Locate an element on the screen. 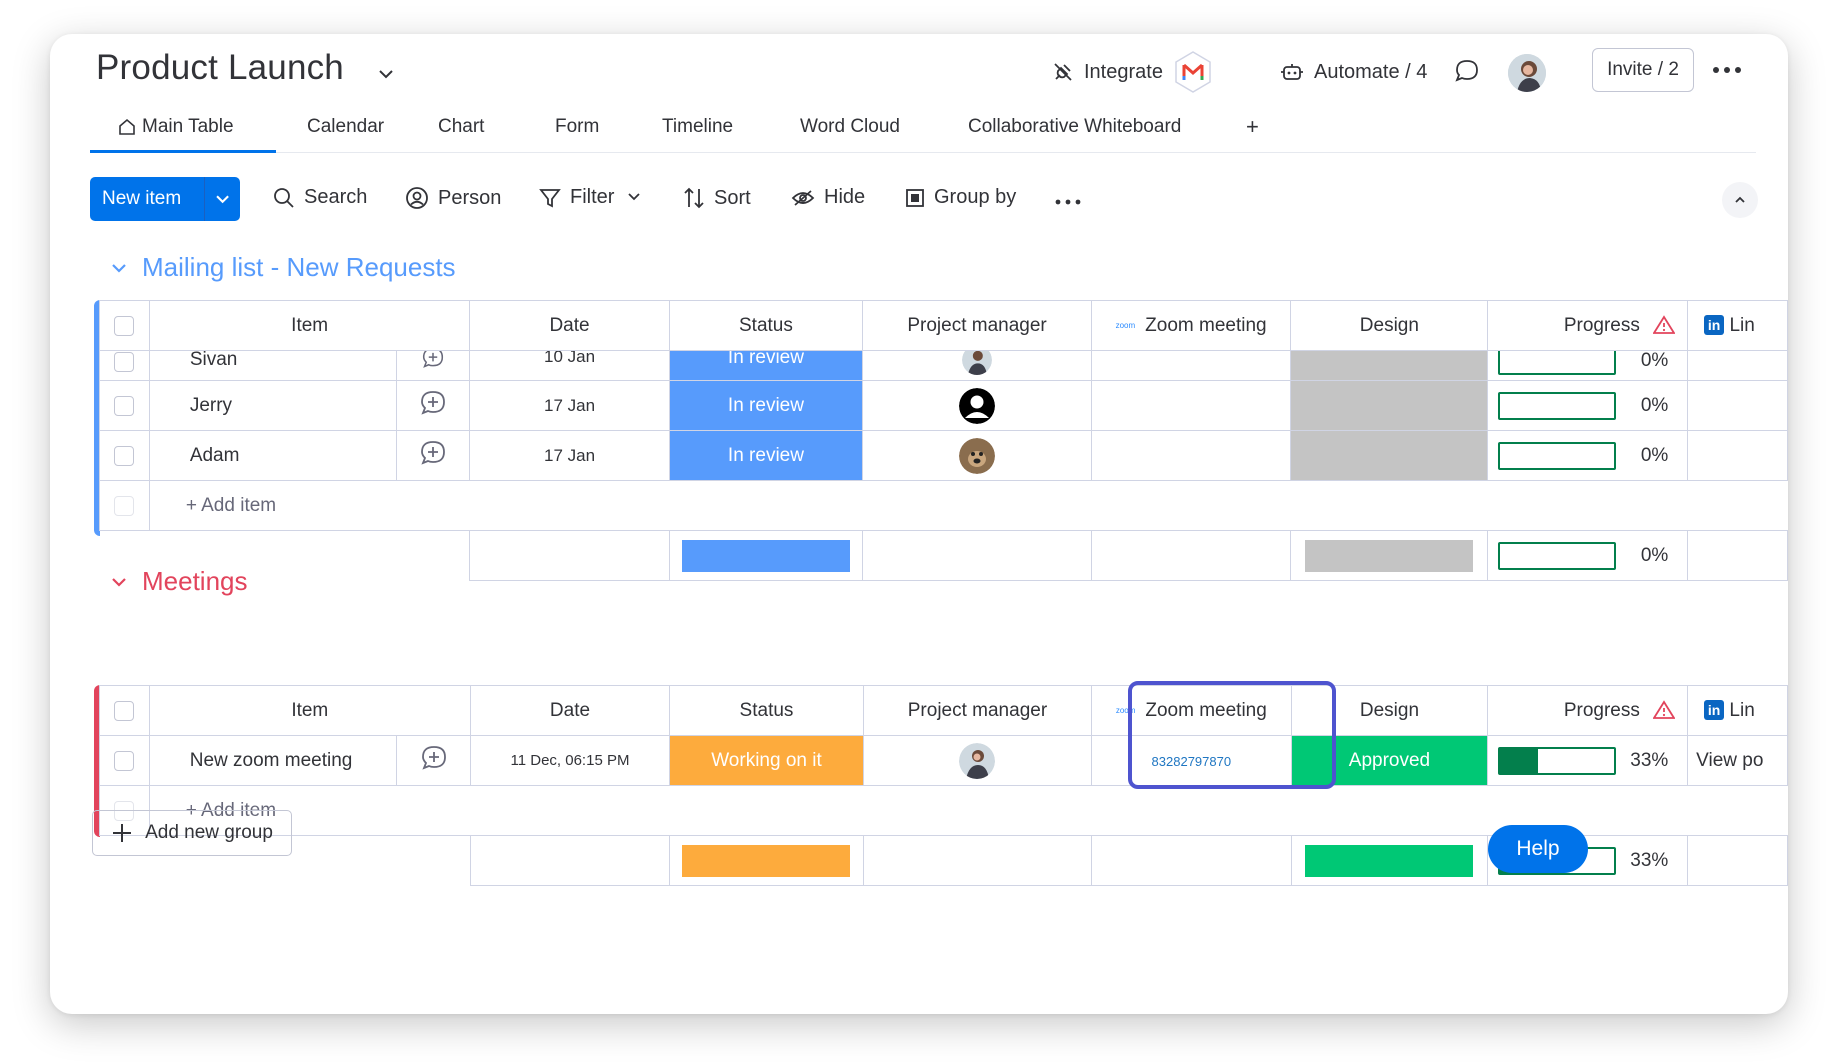 This screenshot has height=1062, width=1832. tab-form: Form is located at coordinates (577, 127).